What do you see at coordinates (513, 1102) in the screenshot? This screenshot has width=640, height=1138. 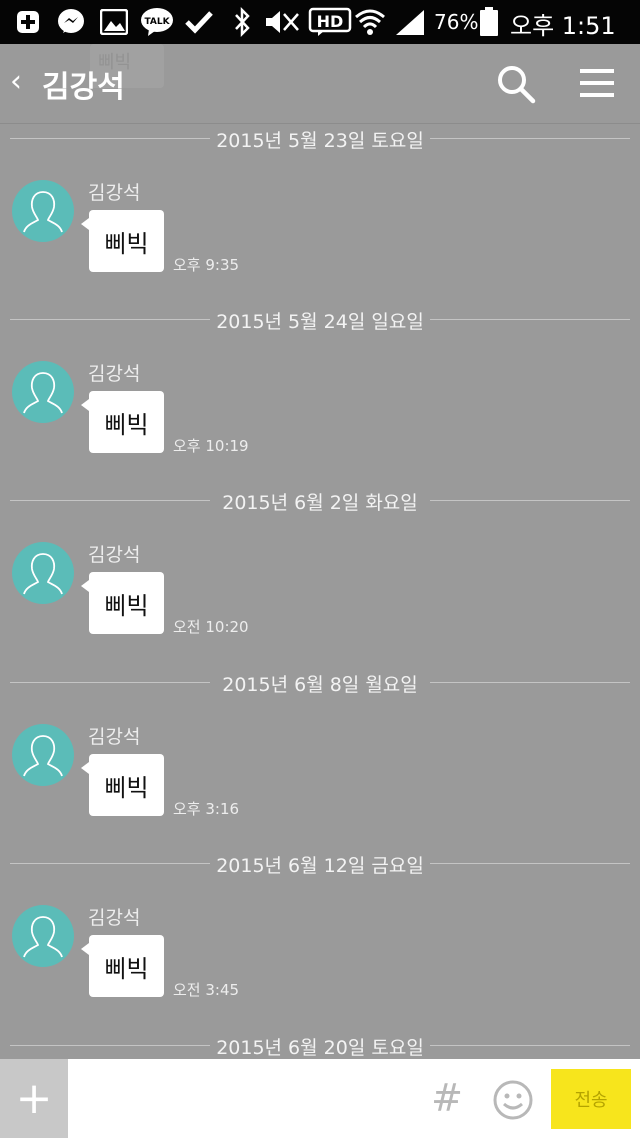 I see `emoticon-icon` at bounding box center [513, 1102].